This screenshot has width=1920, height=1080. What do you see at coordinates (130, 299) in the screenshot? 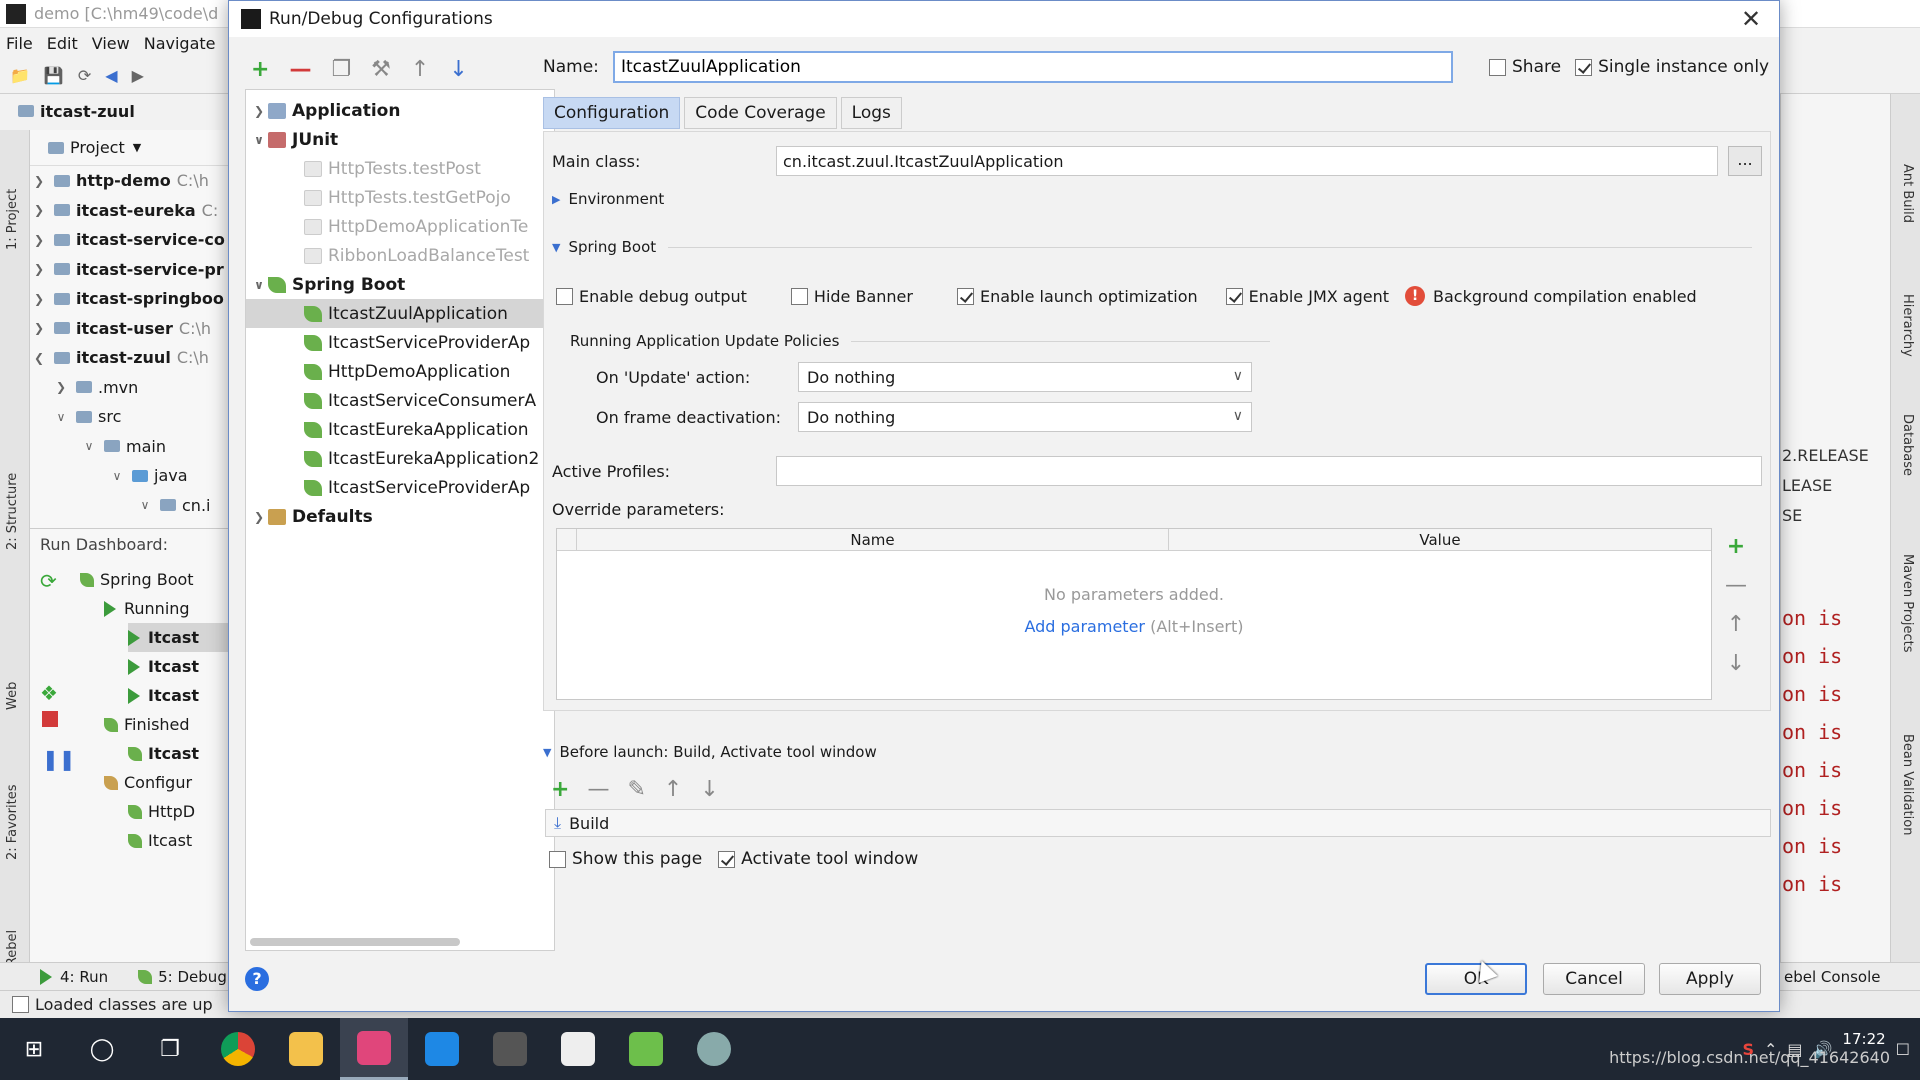
I see `project-item: ❯ itcast-springboo` at bounding box center [130, 299].